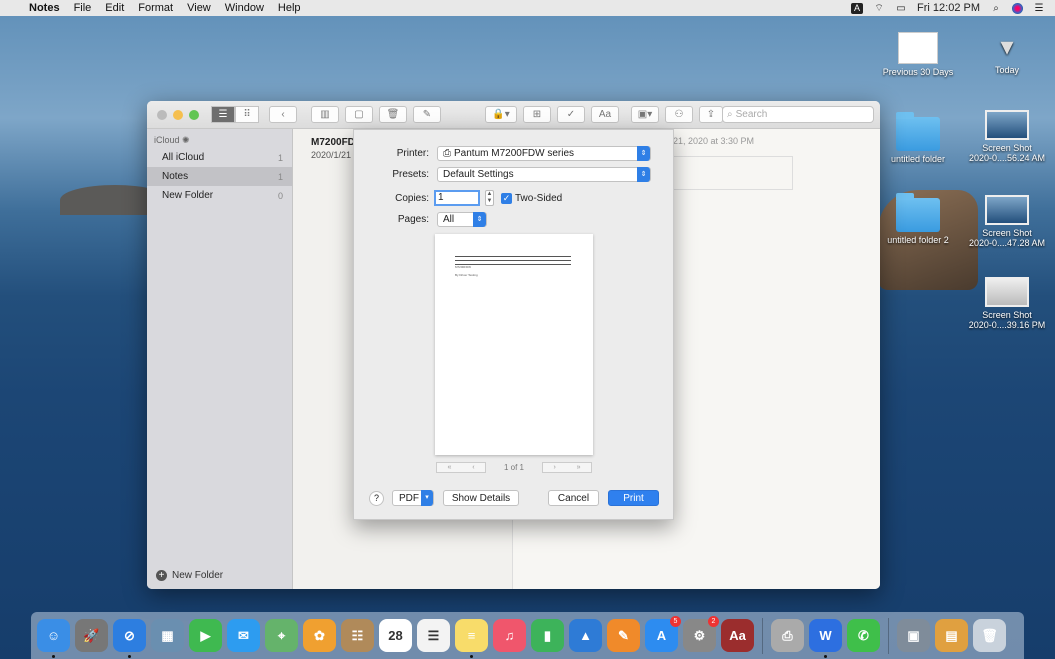 This screenshot has height=659, width=1055. Describe the element at coordinates (219, 157) in the screenshot. I see `sidebar-item-all-icloud: All iCloud 1` at that location.